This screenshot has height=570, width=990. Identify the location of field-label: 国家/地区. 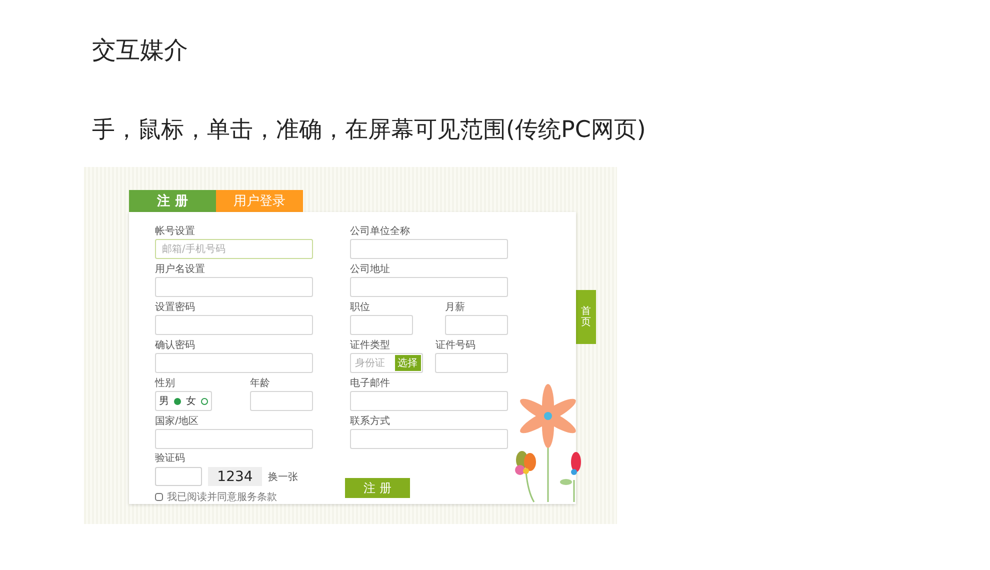
(177, 422).